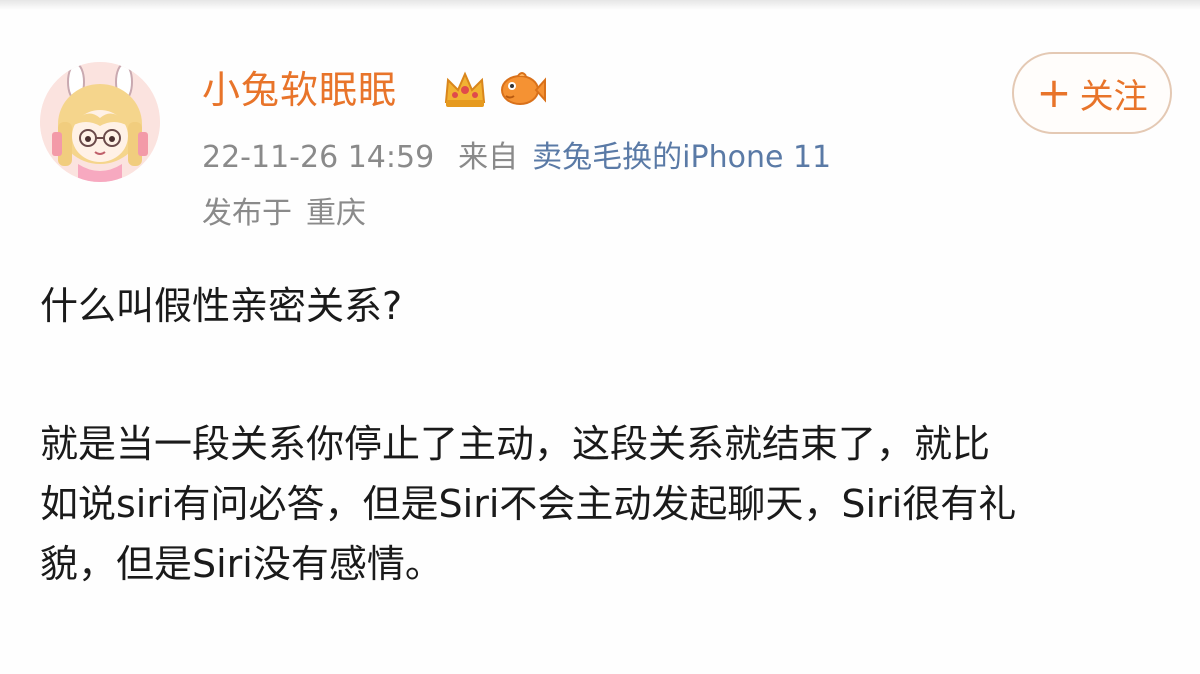  What do you see at coordinates (221, 306) in the screenshot?
I see `post-title: 什么叫假性亲密关系?` at bounding box center [221, 306].